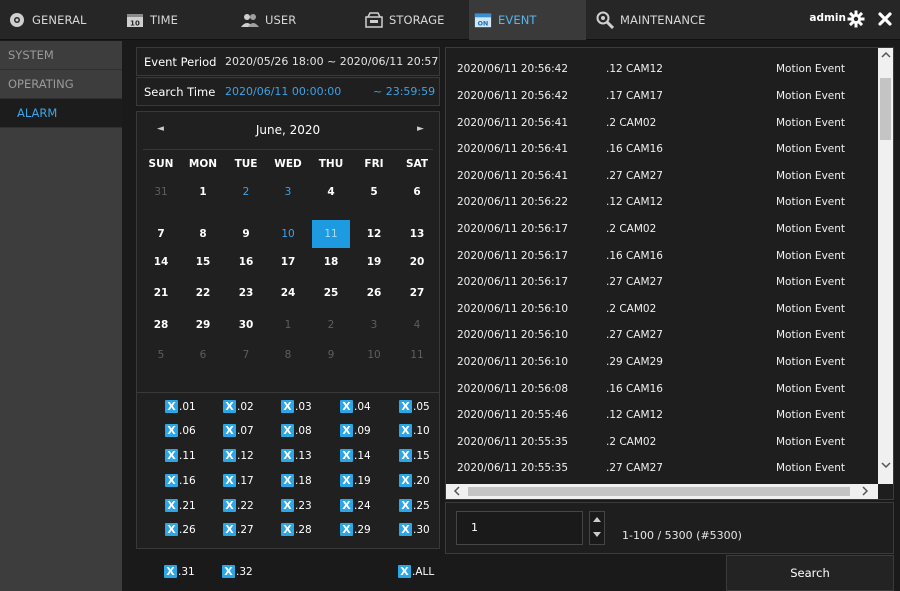 This screenshot has height=591, width=900. Describe the element at coordinates (661, 96) in the screenshot. I see `event-row: 2020/06/11 20:56:42 .17 CAM17 Motion Event` at that location.